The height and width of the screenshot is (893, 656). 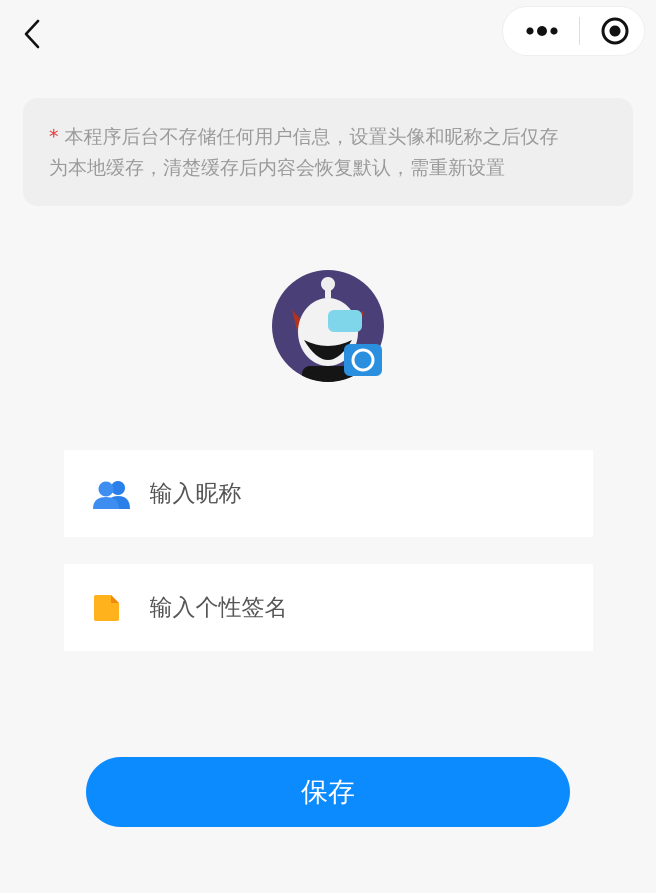 What do you see at coordinates (542, 31) in the screenshot?
I see `more-icon` at bounding box center [542, 31].